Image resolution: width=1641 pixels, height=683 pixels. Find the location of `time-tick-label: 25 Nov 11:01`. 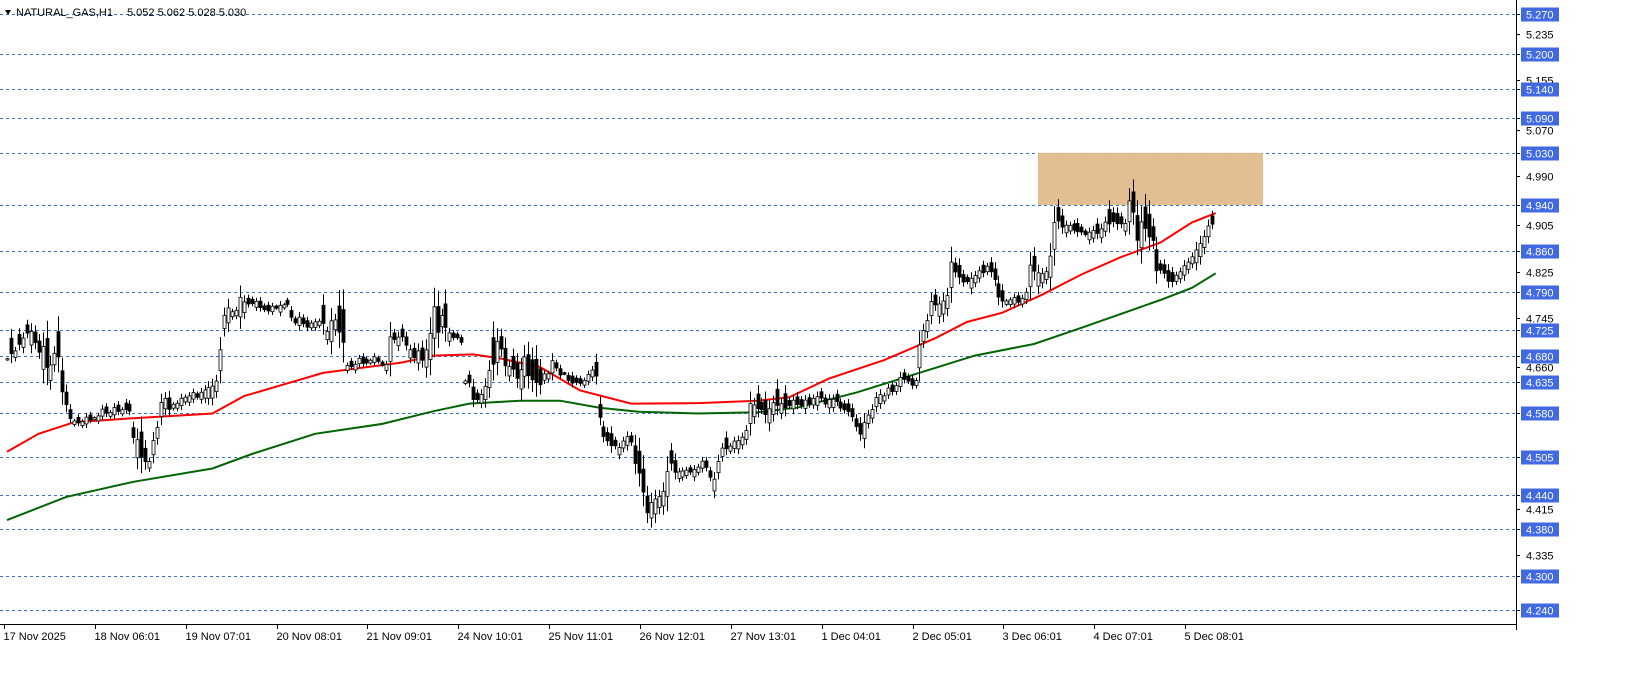

time-tick-label: 25 Nov 11:01 is located at coordinates (581, 637).